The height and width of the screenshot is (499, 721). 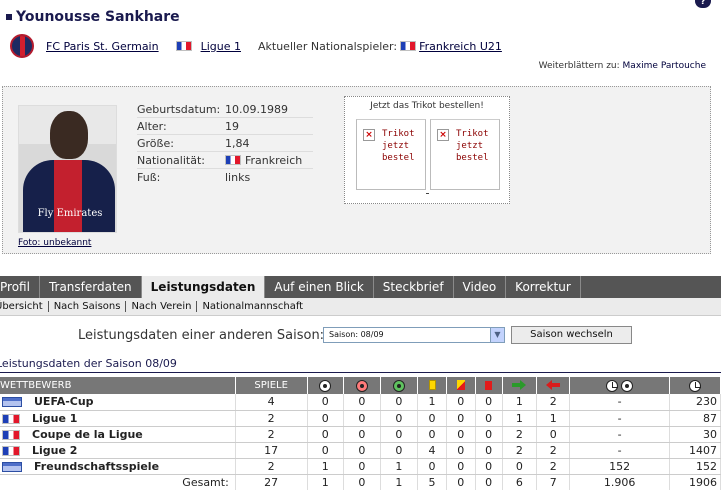 I want to click on table-row: Freundschaftsspiele 2 1 0 1 0 0 0 0 2 152 152, so click(x=360, y=466).